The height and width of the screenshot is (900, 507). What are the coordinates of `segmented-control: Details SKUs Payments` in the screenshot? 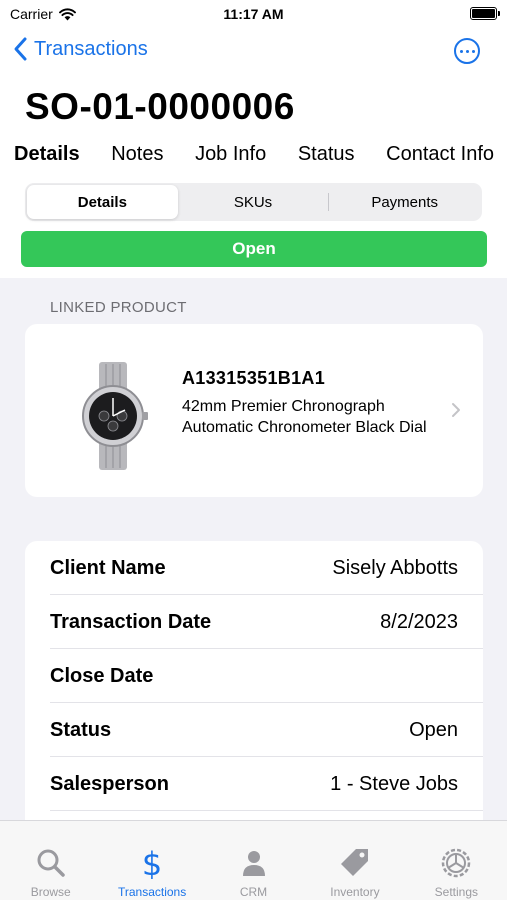 It's located at (253, 202).